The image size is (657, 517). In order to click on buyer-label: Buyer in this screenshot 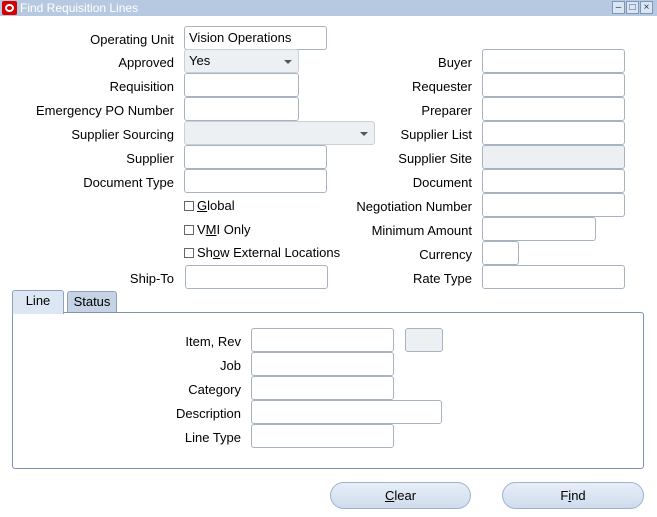, I will do `click(455, 62)`.